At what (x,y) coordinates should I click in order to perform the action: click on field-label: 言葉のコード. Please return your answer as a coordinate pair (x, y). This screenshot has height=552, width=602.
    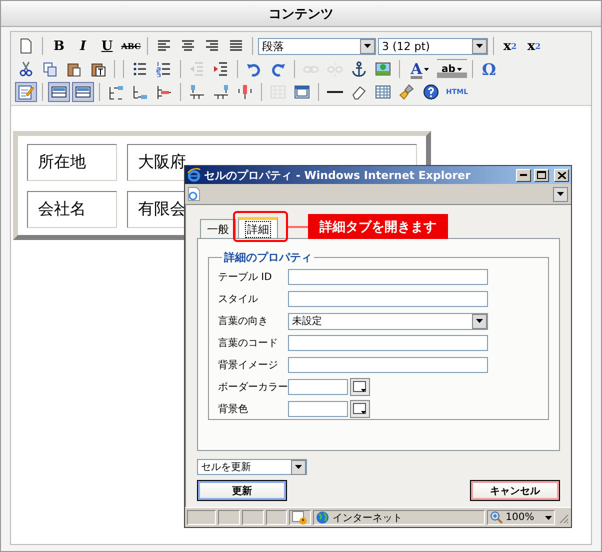
    Looking at the image, I should click on (248, 343).